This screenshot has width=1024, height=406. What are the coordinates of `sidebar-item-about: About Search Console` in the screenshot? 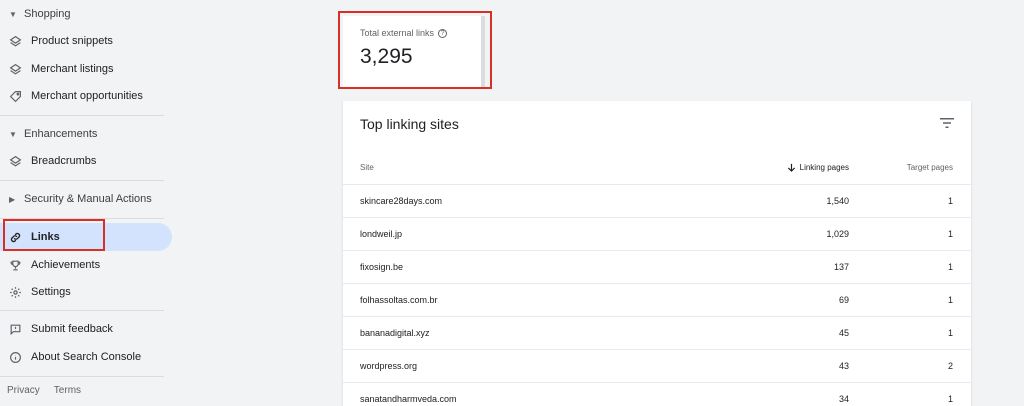 It's located at (86, 357).